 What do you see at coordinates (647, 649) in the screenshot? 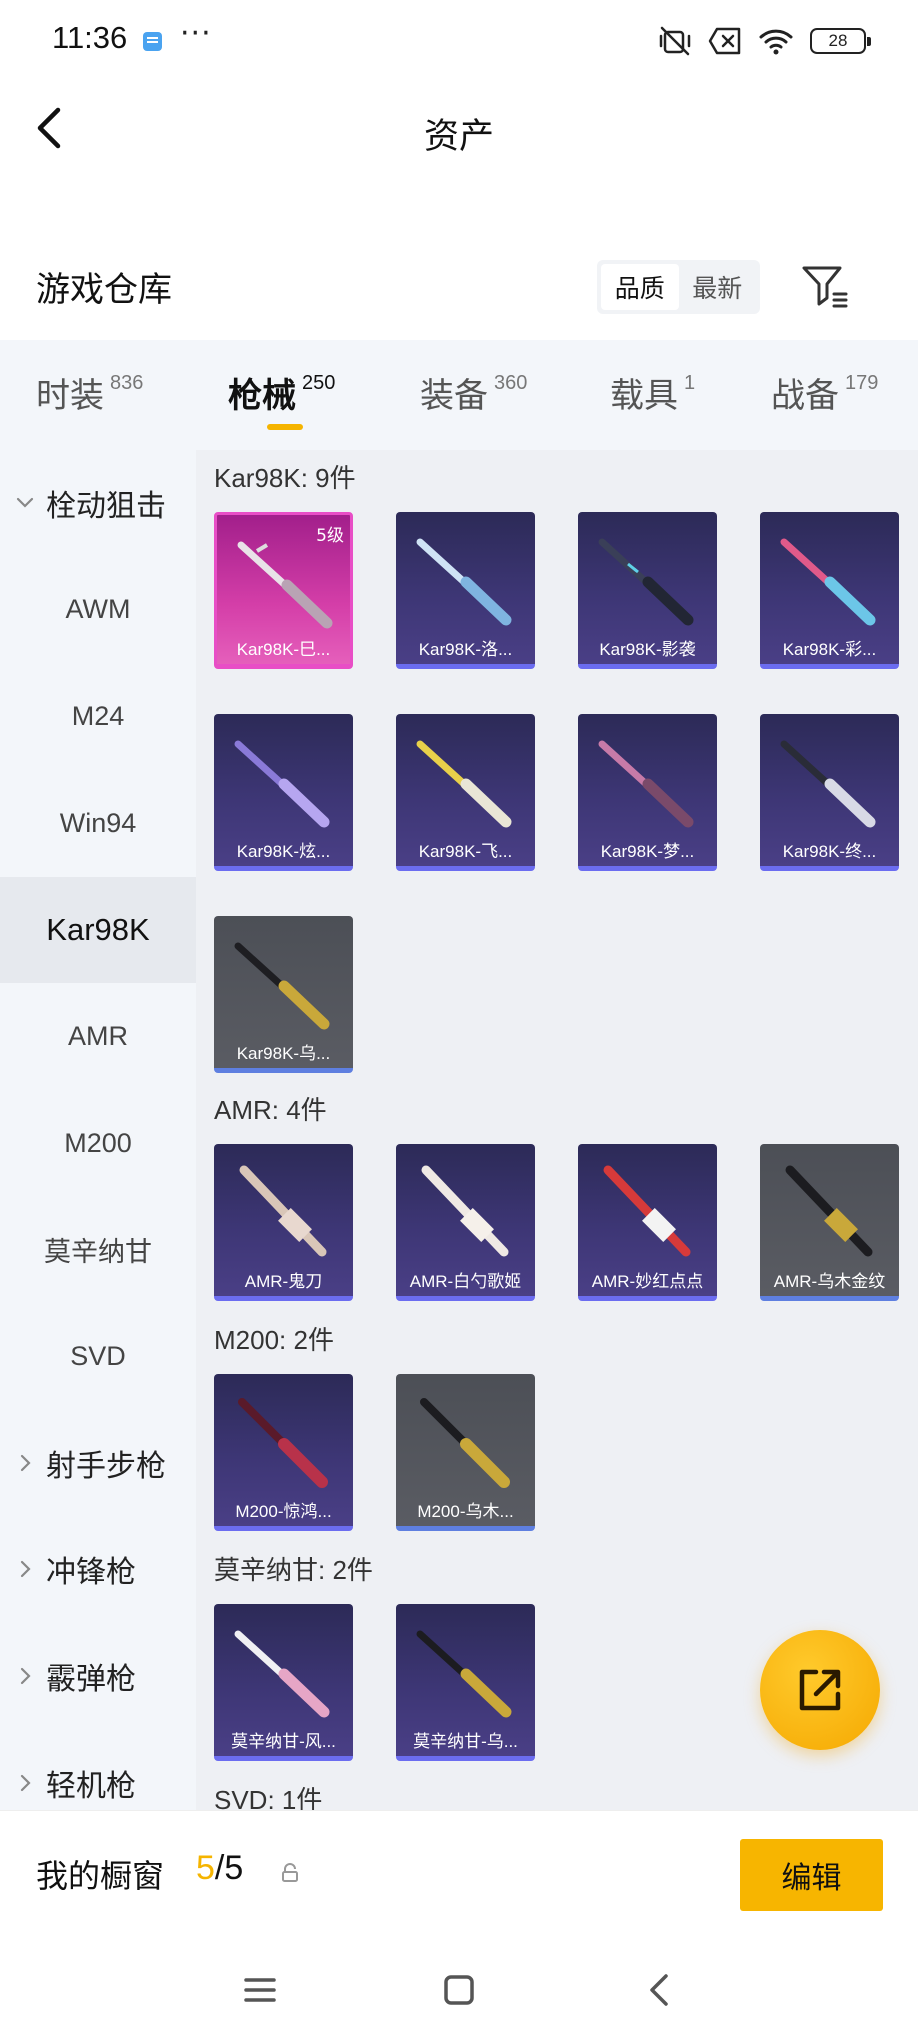
I see `skin-name: Kar98K-影袭` at bounding box center [647, 649].